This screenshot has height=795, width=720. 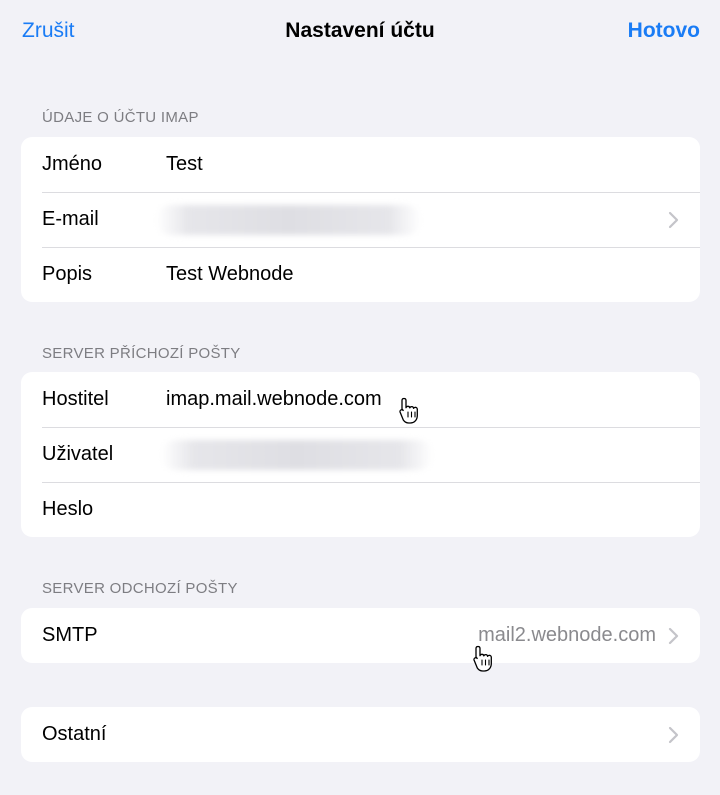 I want to click on imap-section-header: ÚDAJE O ÚČTU IMAP, so click(x=120, y=117).